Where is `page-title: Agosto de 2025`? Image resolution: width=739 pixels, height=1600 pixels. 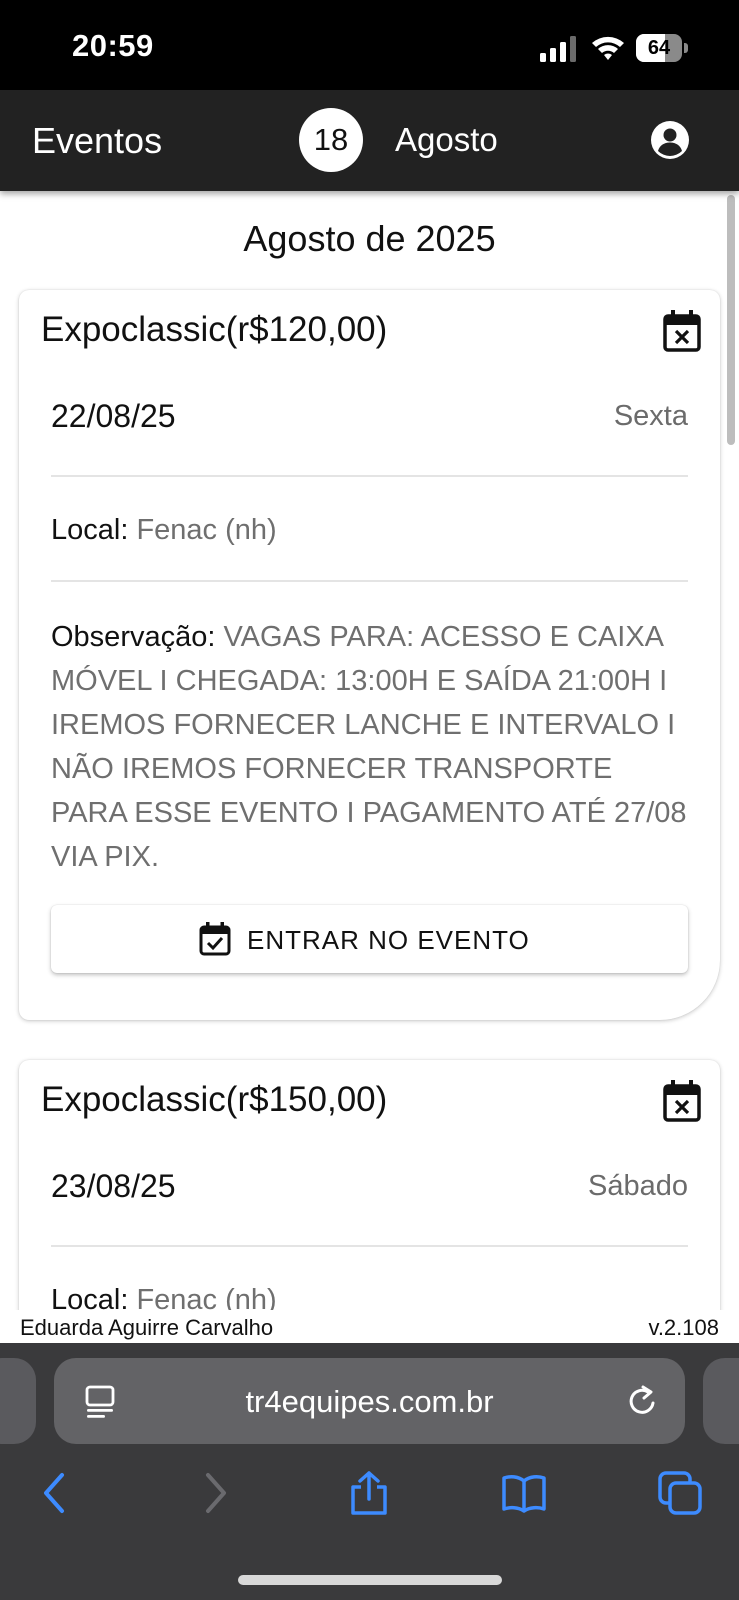
page-title: Agosto de 2025 is located at coordinates (369, 238).